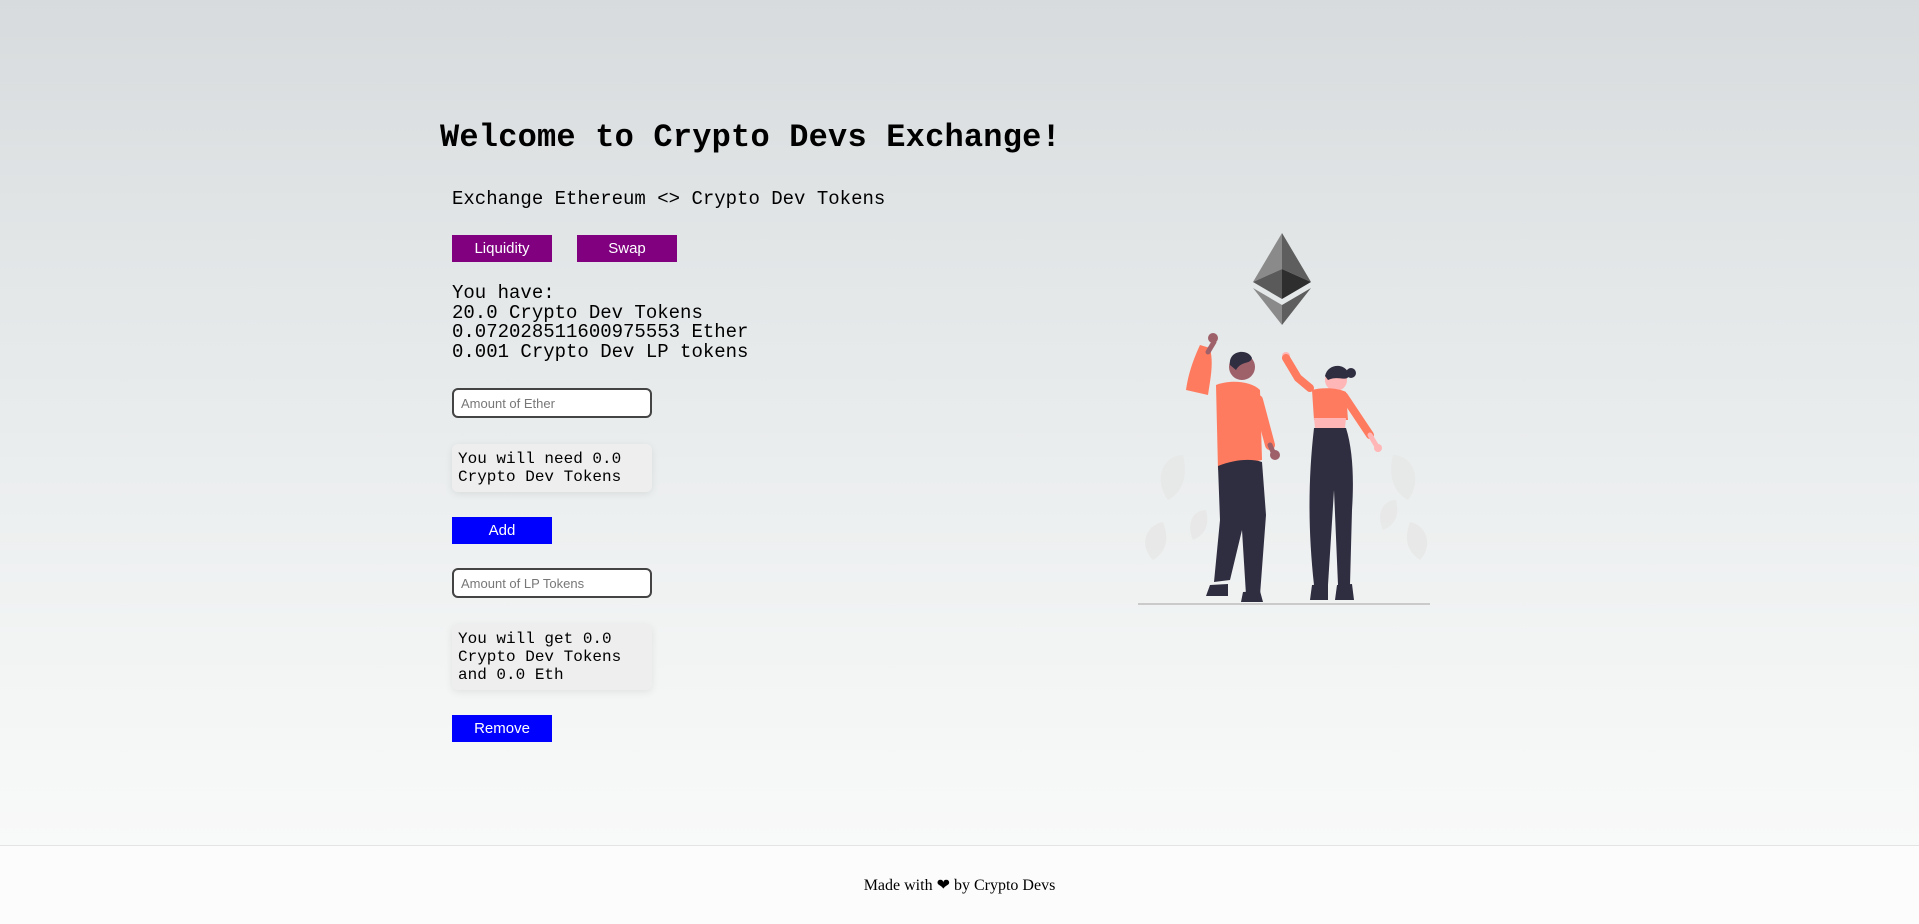 Image resolution: width=1919 pixels, height=924 pixels. I want to click on swap-tab-button: Swap, so click(627, 248).